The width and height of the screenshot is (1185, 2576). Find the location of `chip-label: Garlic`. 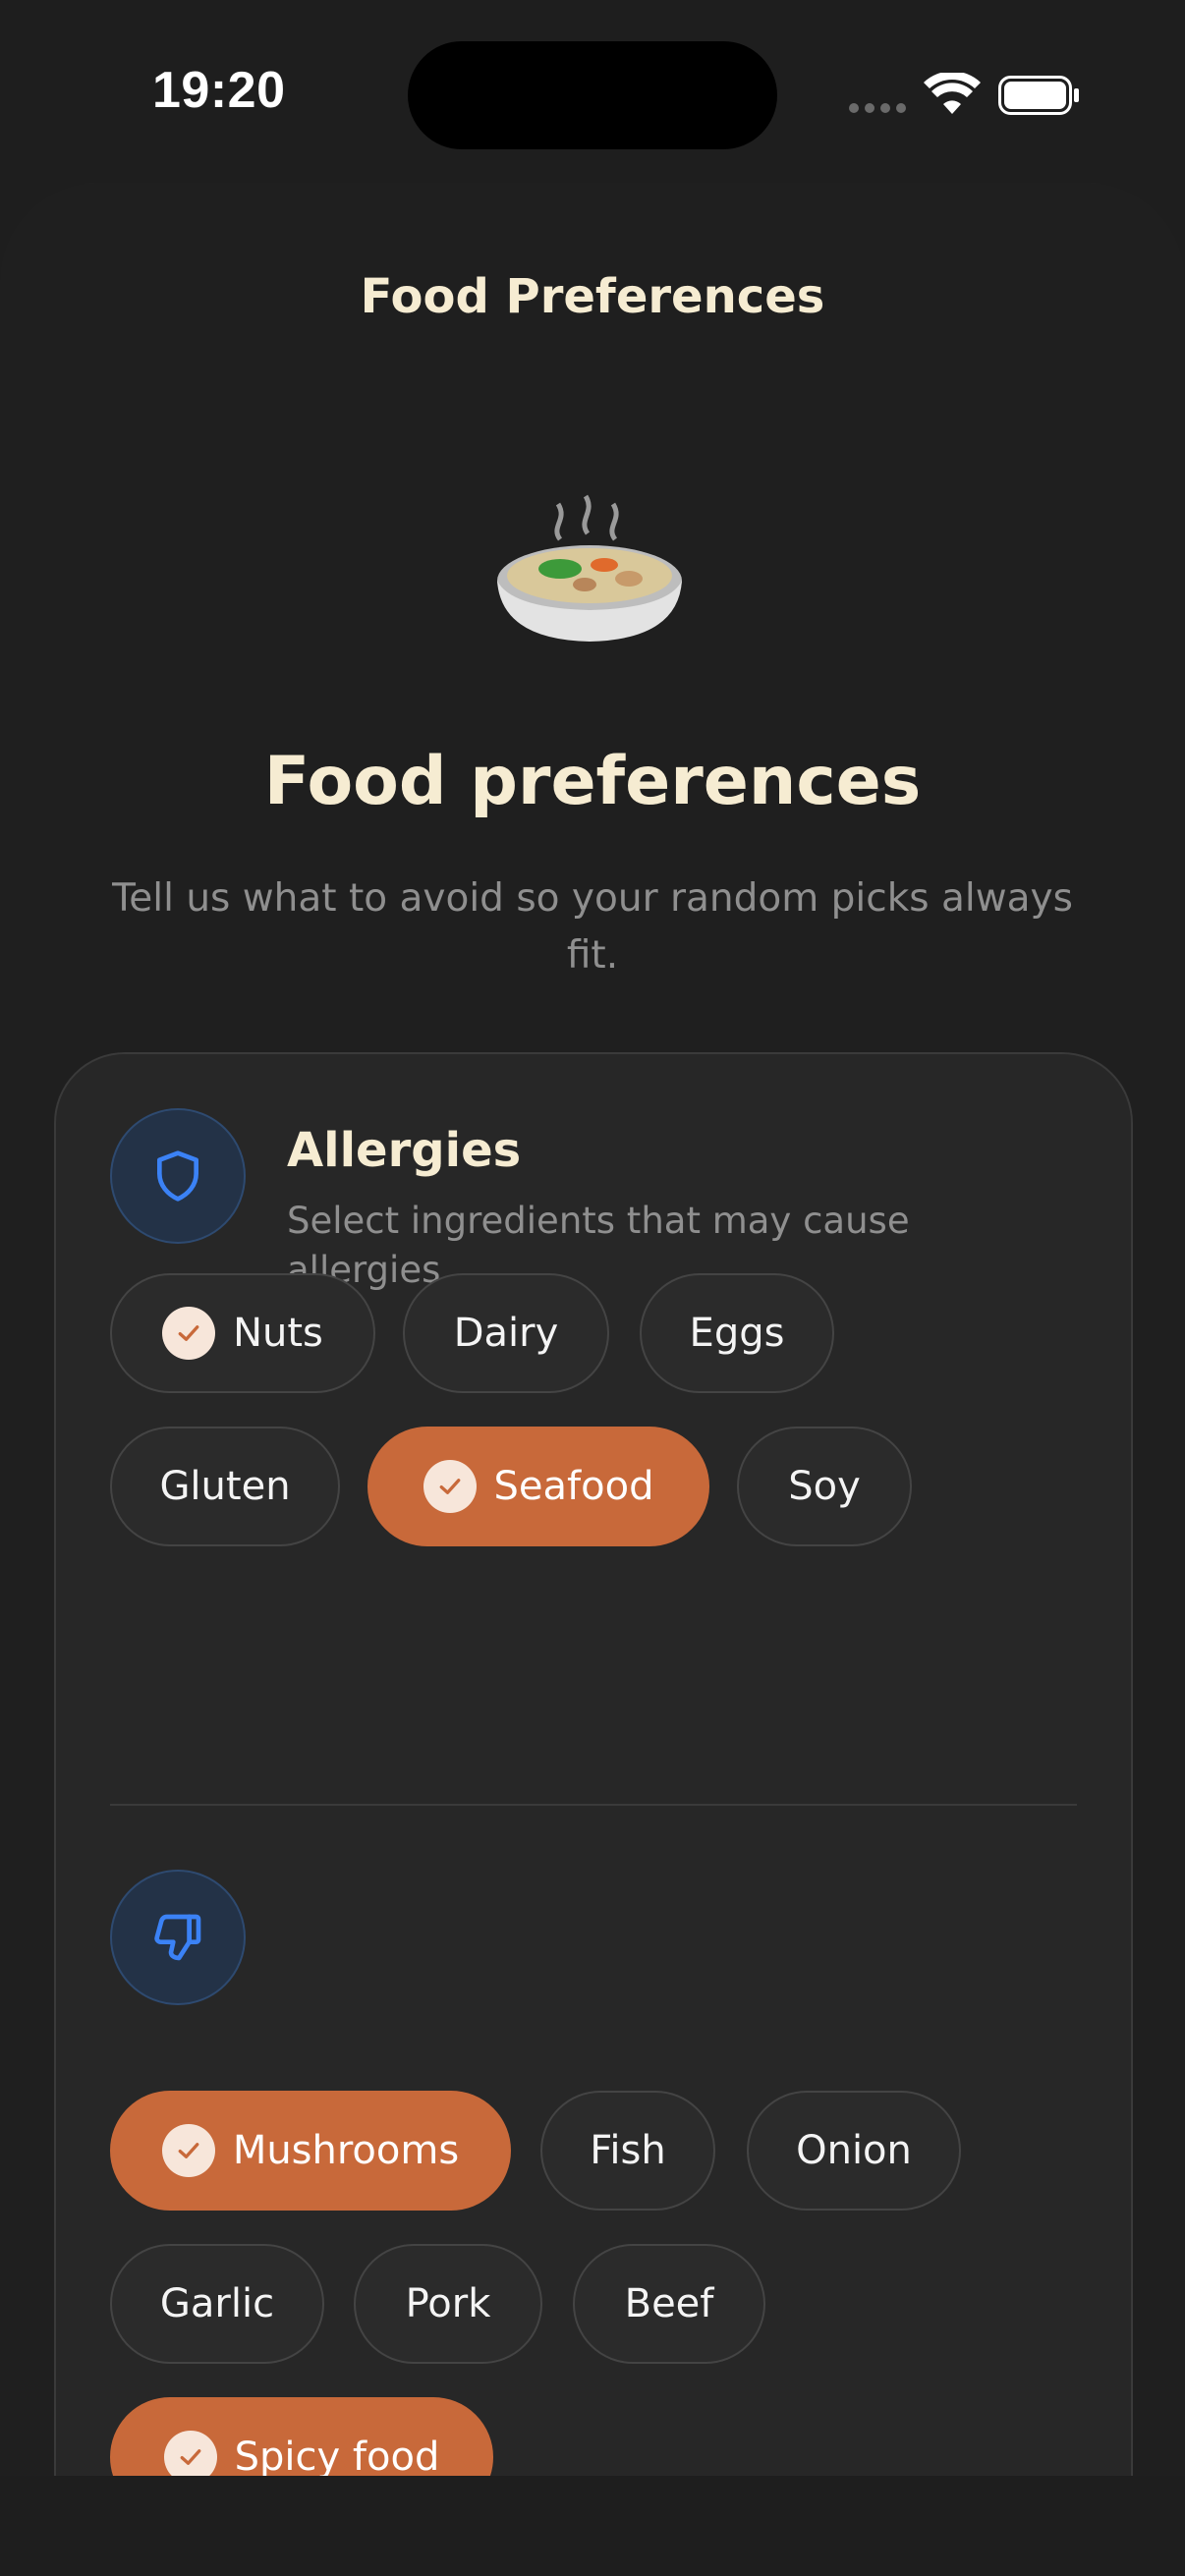

chip-label: Garlic is located at coordinates (217, 2303).